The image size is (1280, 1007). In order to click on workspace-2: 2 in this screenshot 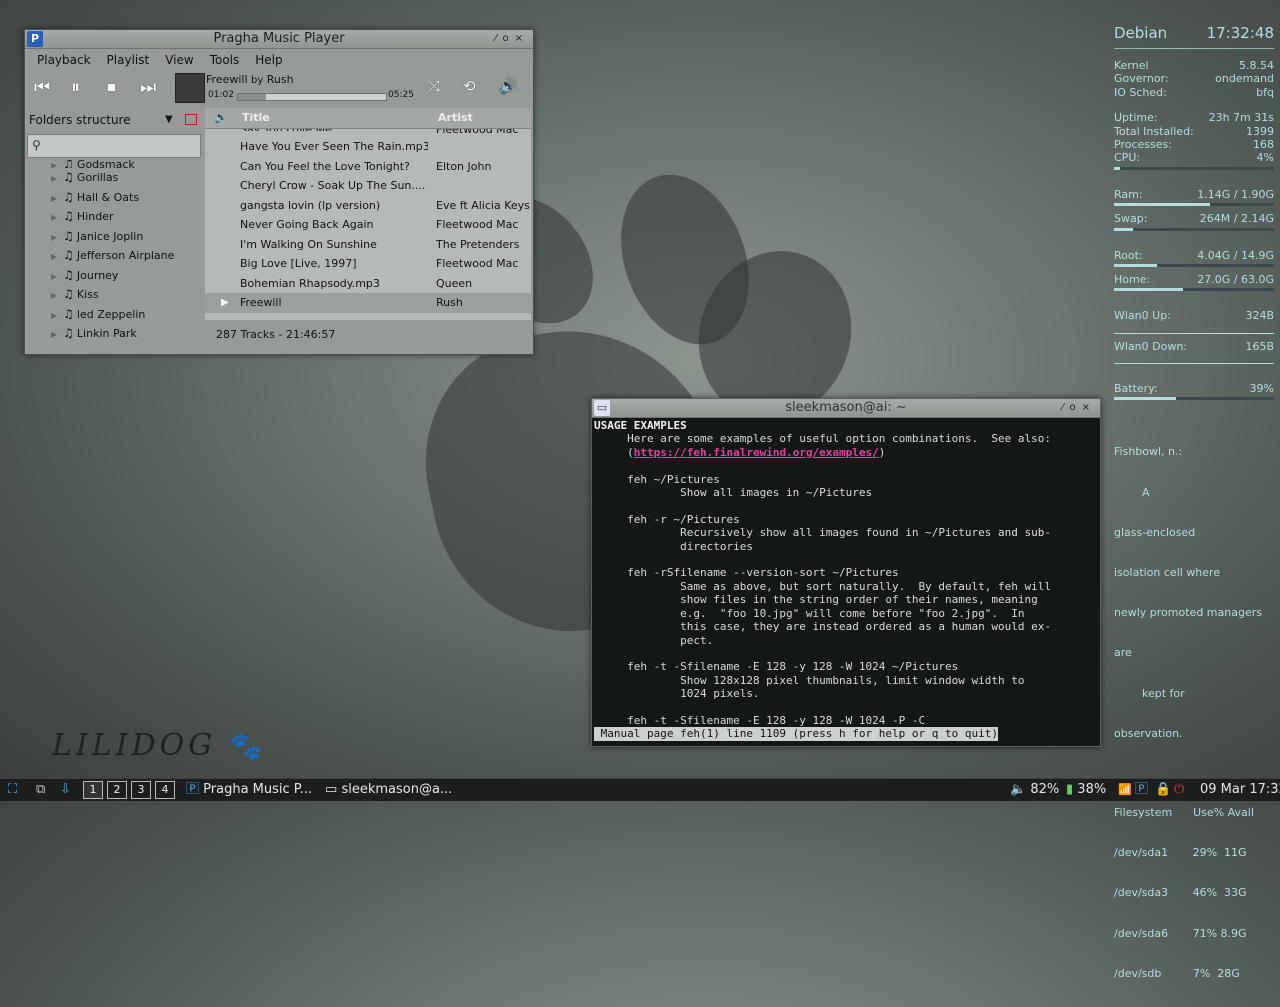, I will do `click(117, 790)`.